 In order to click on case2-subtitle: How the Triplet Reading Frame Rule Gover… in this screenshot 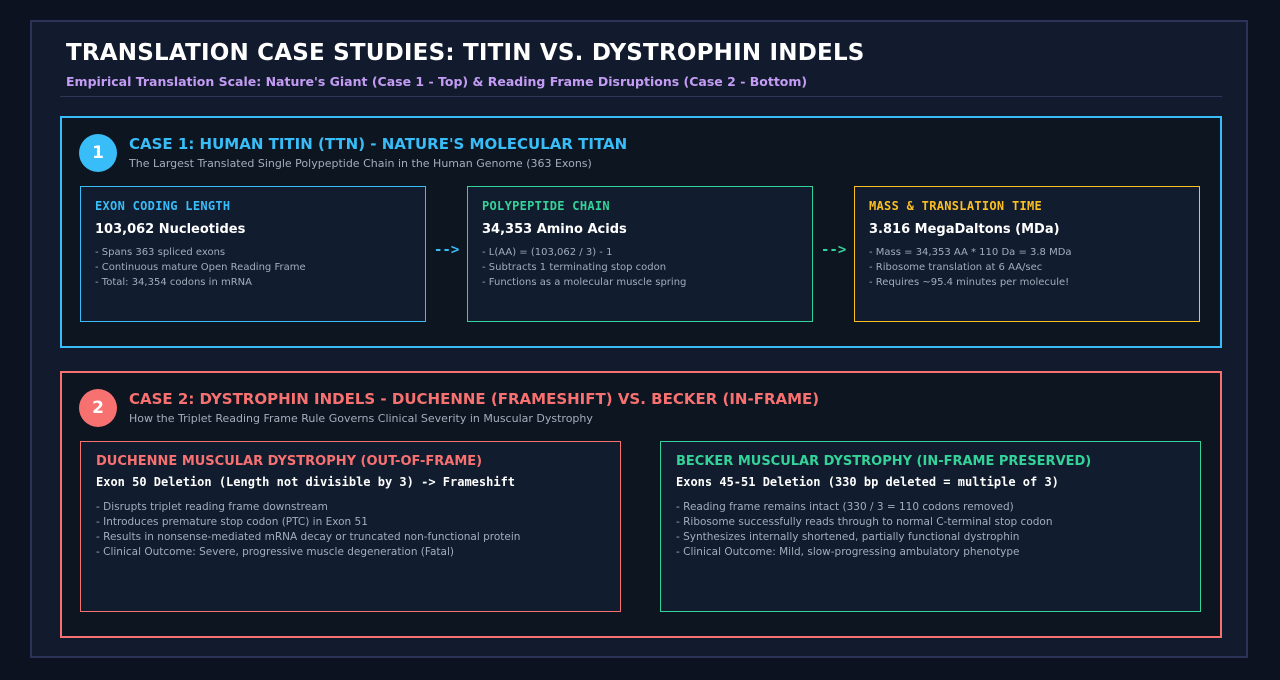, I will do `click(361, 418)`.